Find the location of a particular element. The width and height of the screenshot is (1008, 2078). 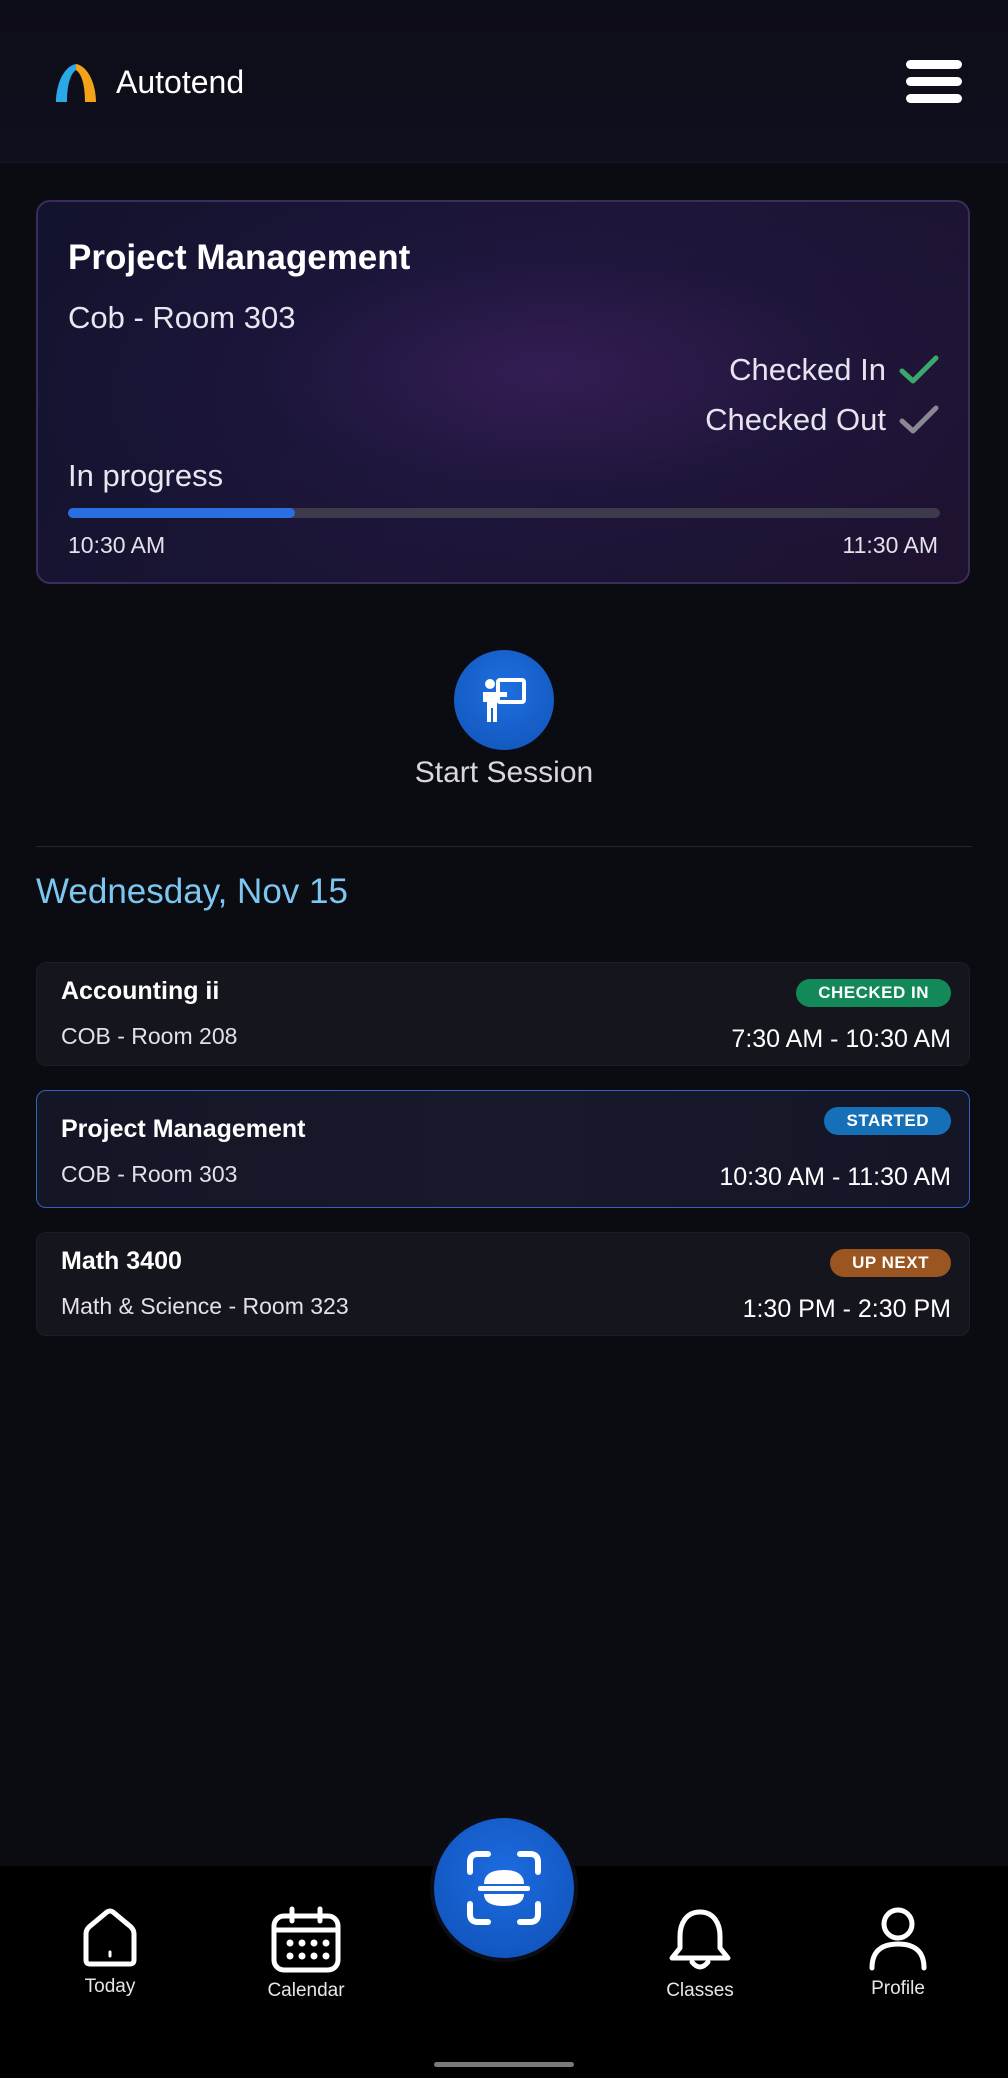

class-time: 1:30 PM - 2:30 PM is located at coordinates (846, 1309).